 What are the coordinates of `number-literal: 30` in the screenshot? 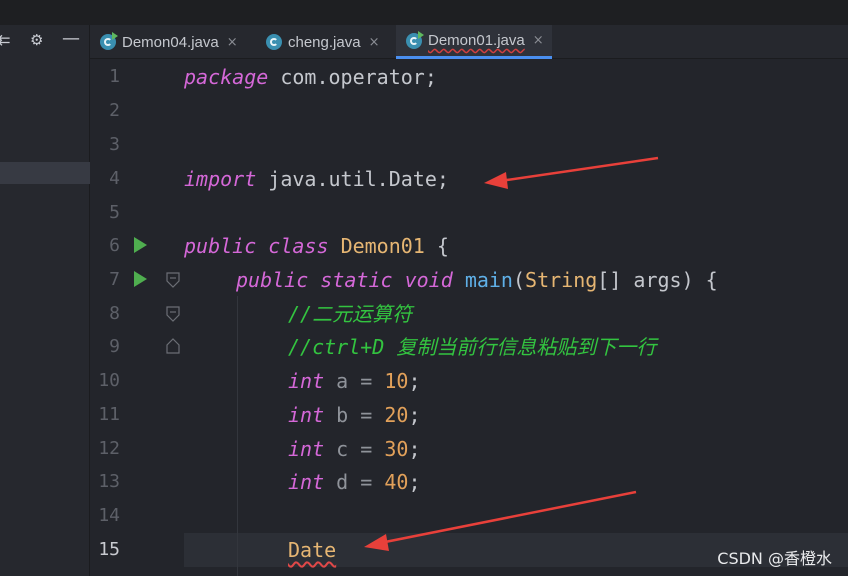 It's located at (396, 449).